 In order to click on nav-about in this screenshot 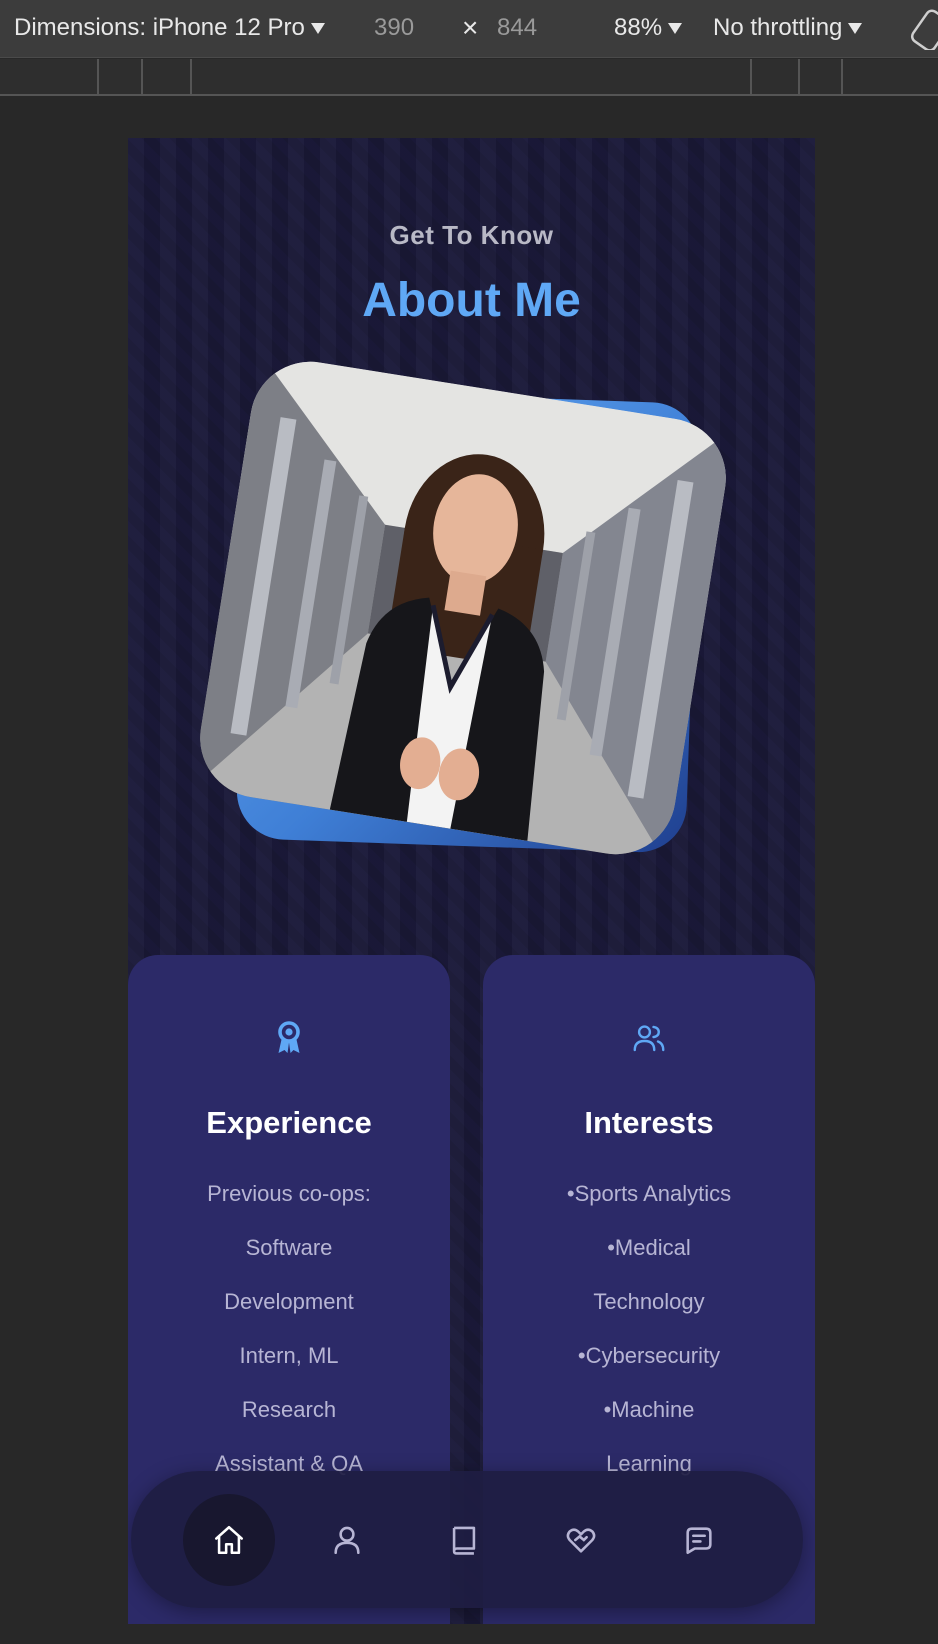, I will do `click(347, 1540)`.